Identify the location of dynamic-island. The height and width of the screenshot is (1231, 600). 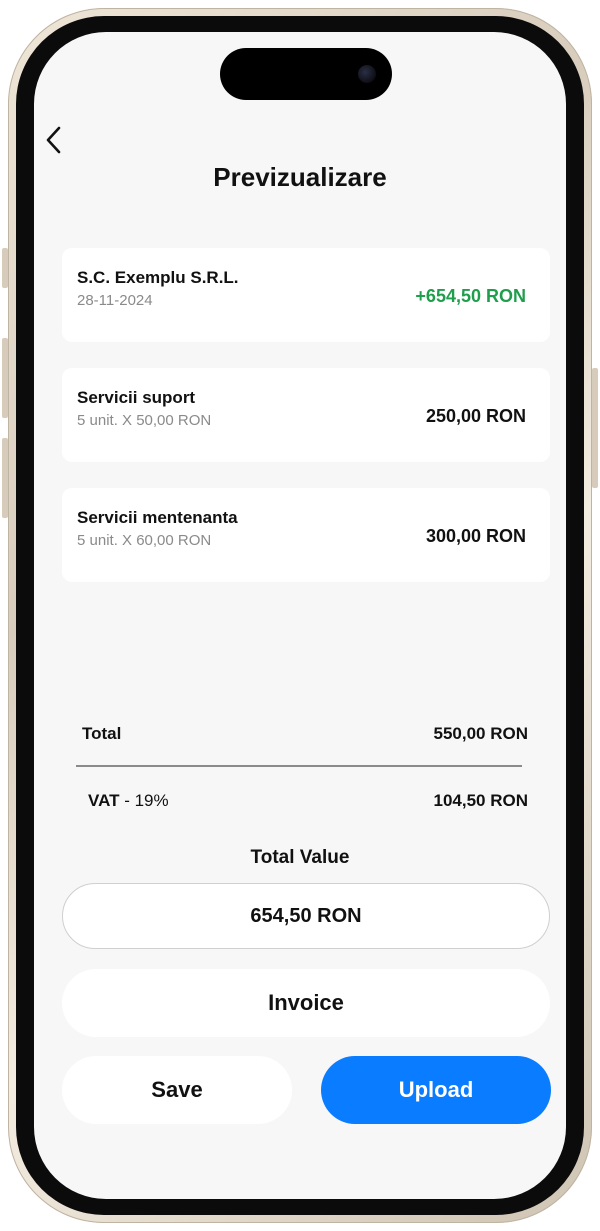
(306, 74).